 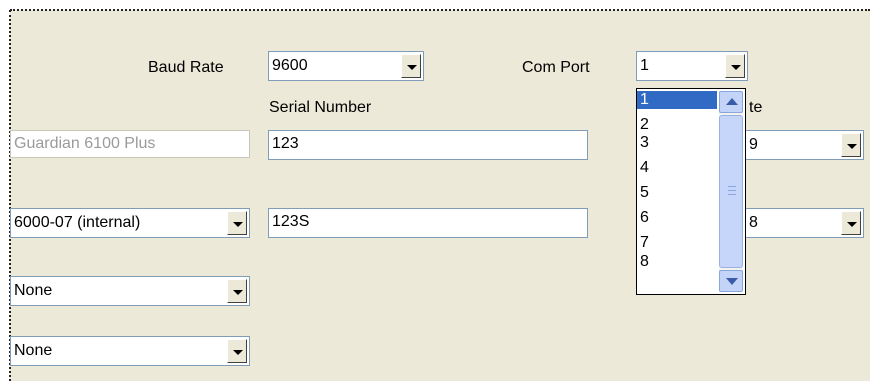 I want to click on com-port-option-5: 5, so click(x=677, y=193).